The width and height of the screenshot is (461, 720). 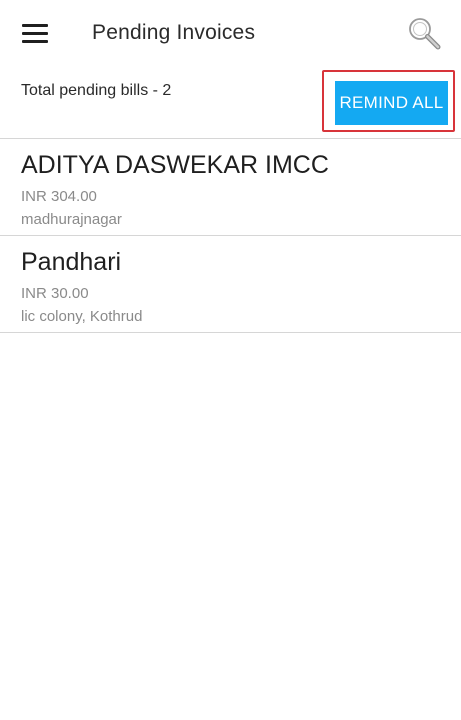 What do you see at coordinates (424, 34) in the screenshot?
I see `search-icon` at bounding box center [424, 34].